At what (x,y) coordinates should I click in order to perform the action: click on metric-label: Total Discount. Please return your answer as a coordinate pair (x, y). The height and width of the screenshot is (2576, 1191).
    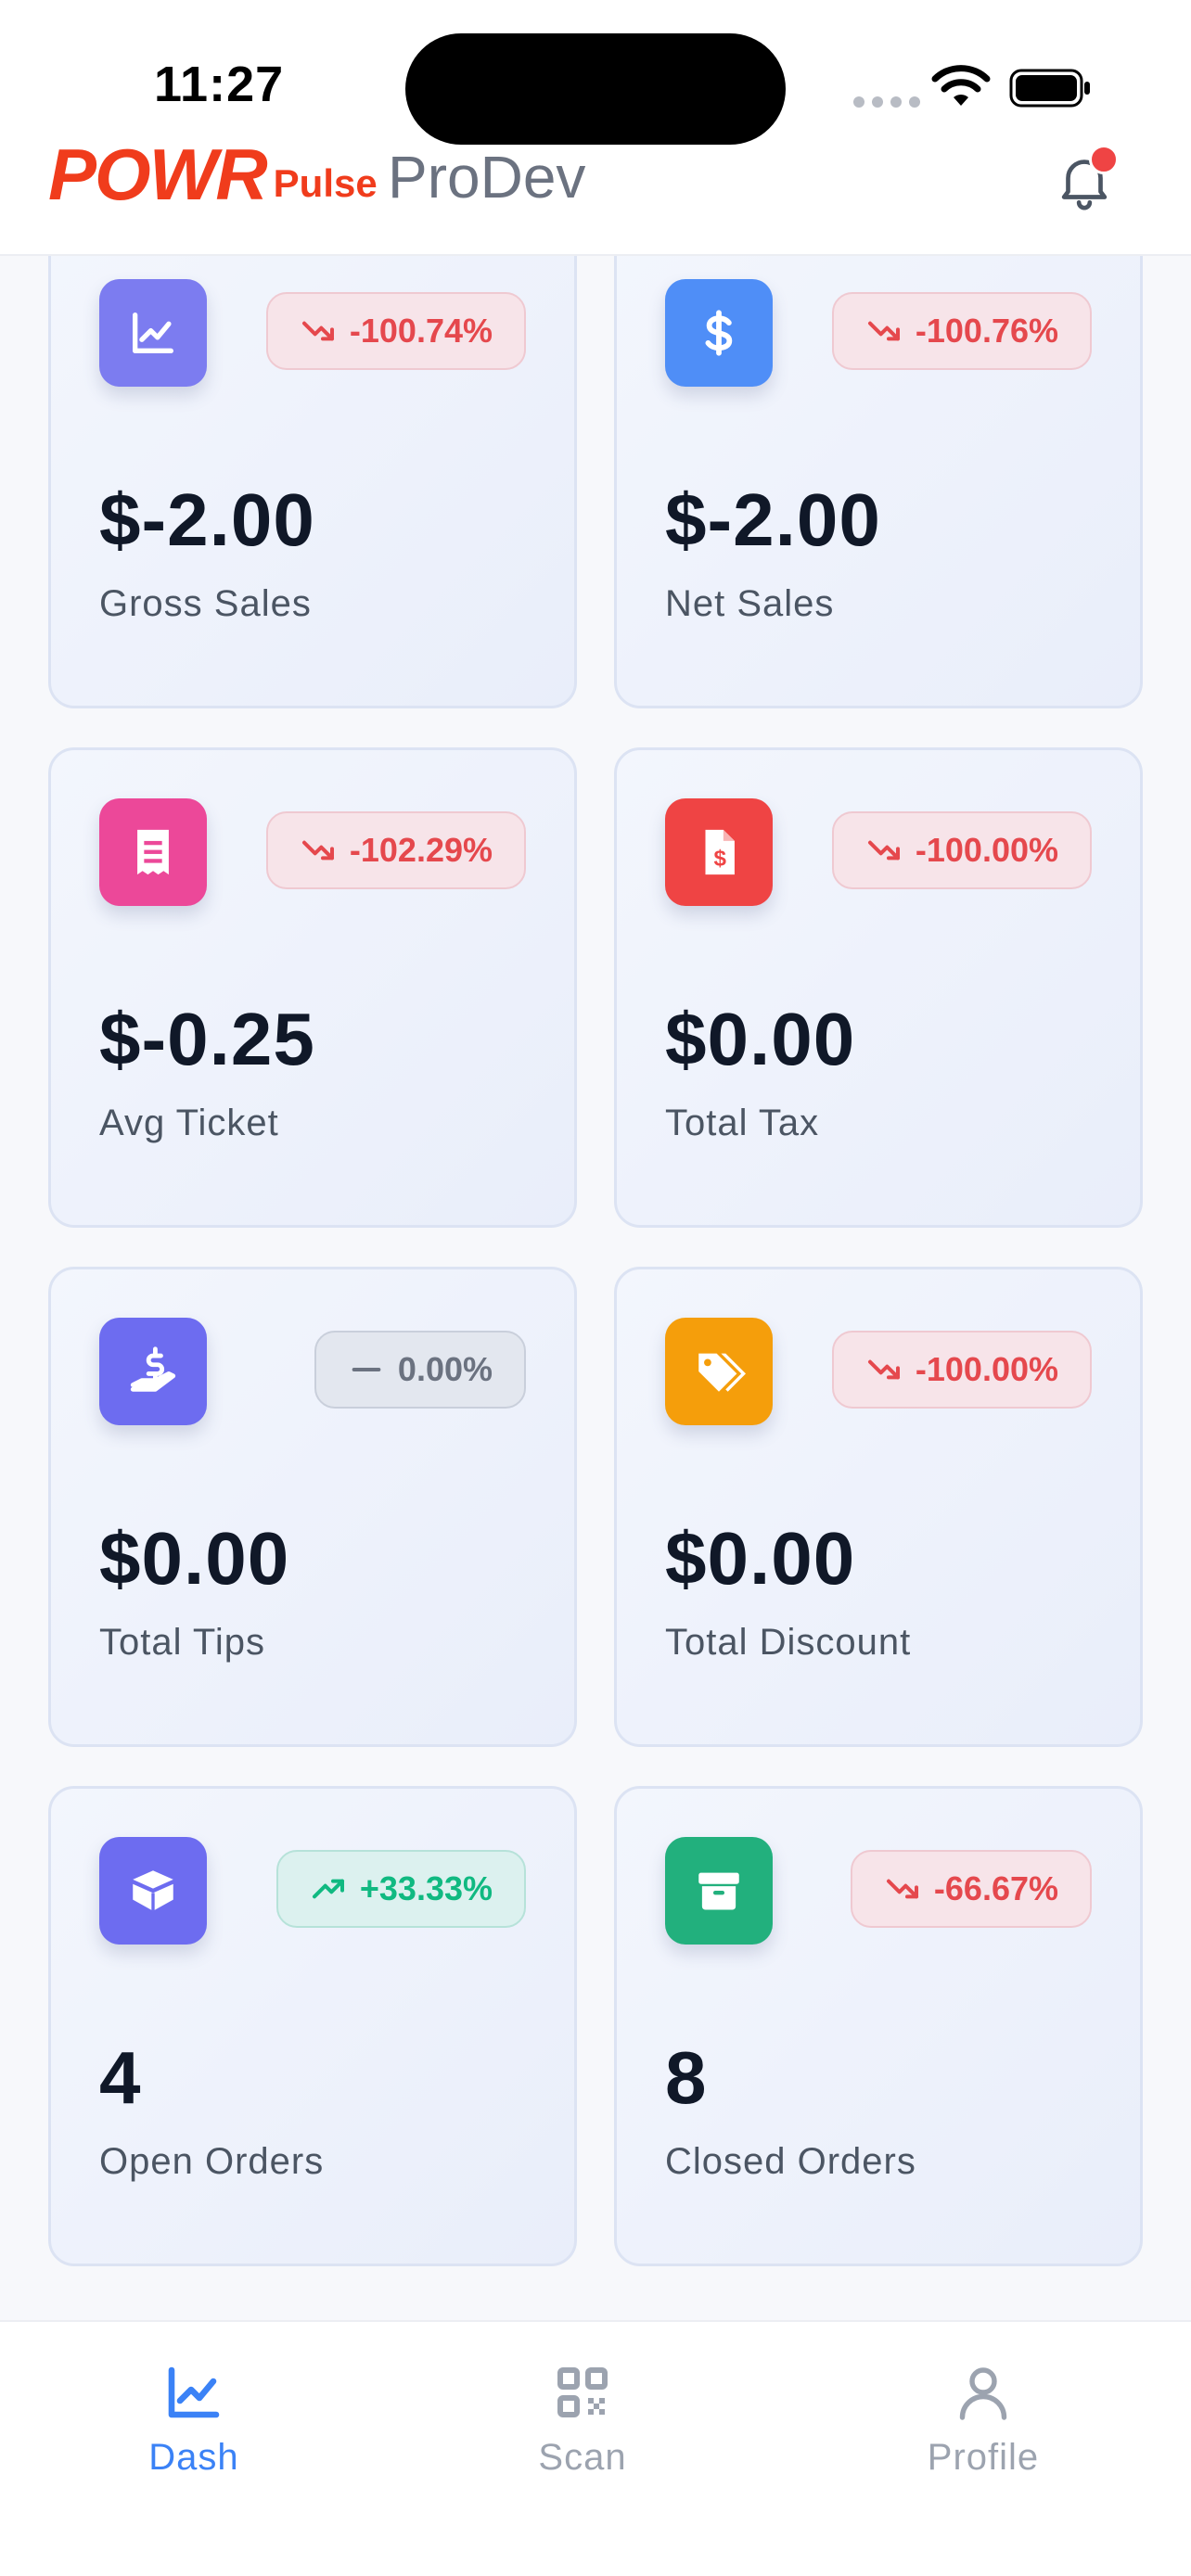
    Looking at the image, I should click on (788, 1642).